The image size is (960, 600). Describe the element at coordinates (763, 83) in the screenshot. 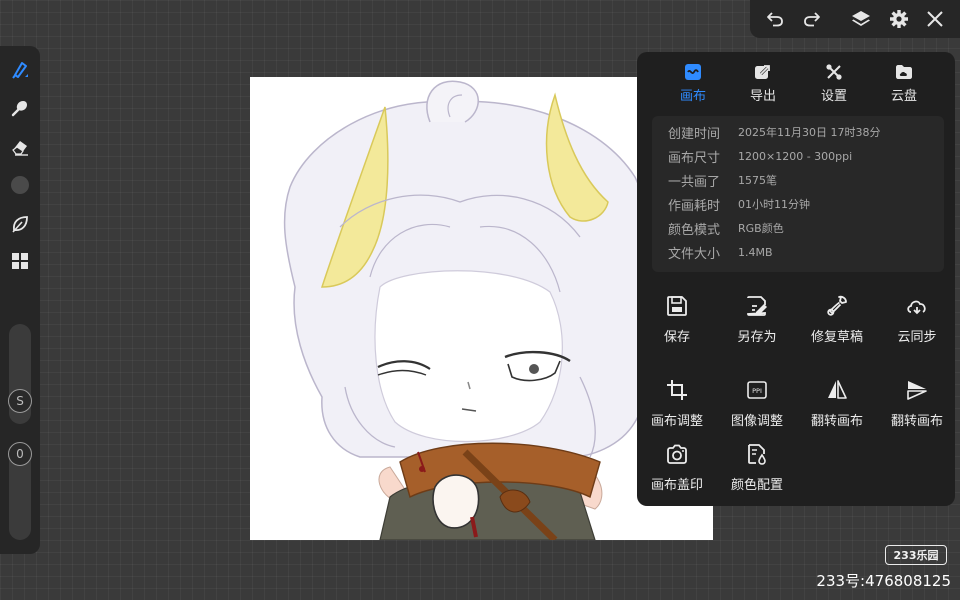

I see `tab-export: 导出` at that location.